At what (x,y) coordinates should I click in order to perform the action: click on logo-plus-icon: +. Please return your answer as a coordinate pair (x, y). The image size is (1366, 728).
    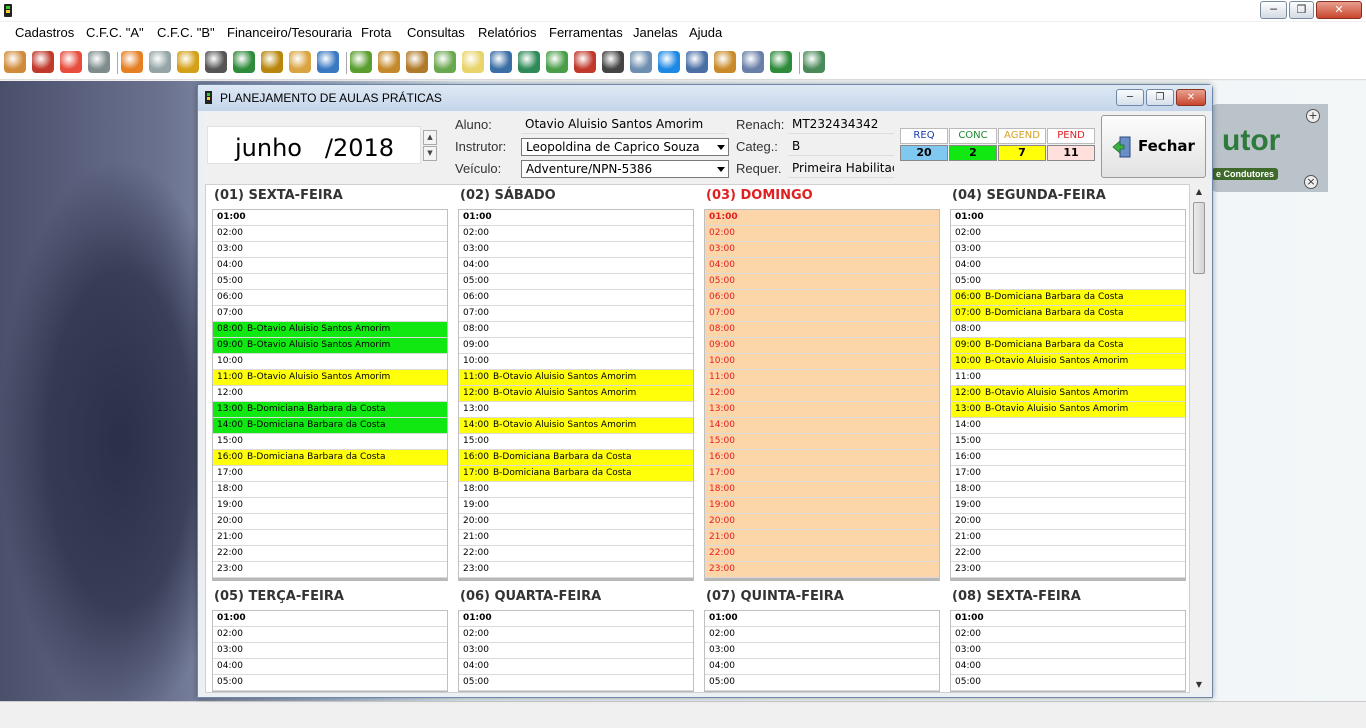
    Looking at the image, I should click on (1313, 116).